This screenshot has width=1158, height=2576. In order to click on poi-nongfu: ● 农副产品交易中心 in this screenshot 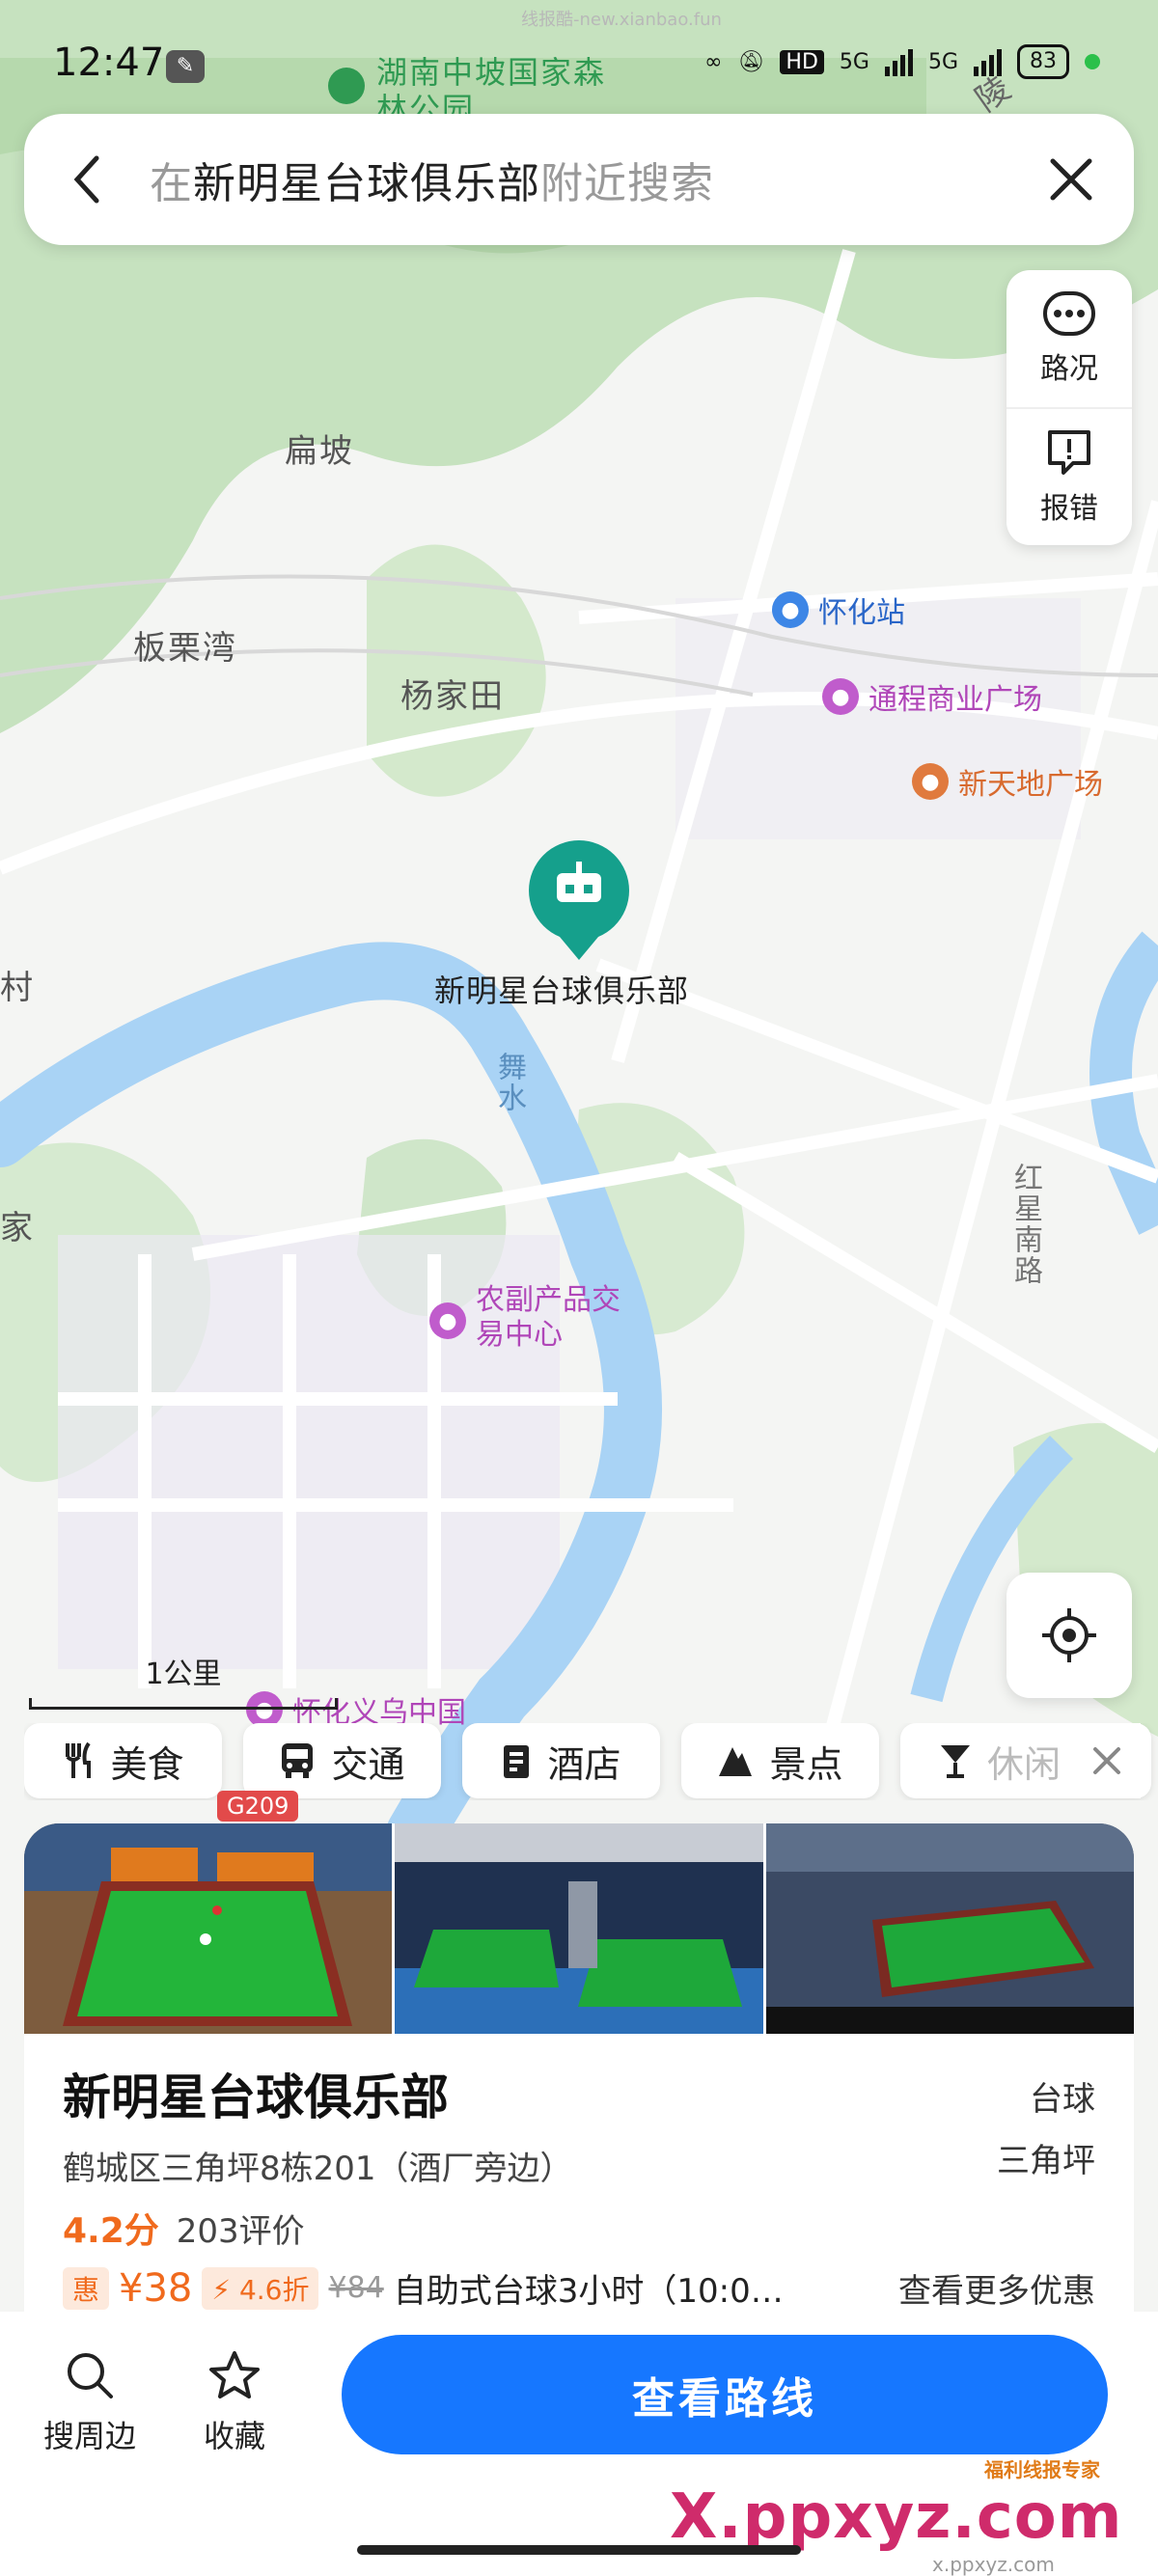, I will do `click(524, 1318)`.